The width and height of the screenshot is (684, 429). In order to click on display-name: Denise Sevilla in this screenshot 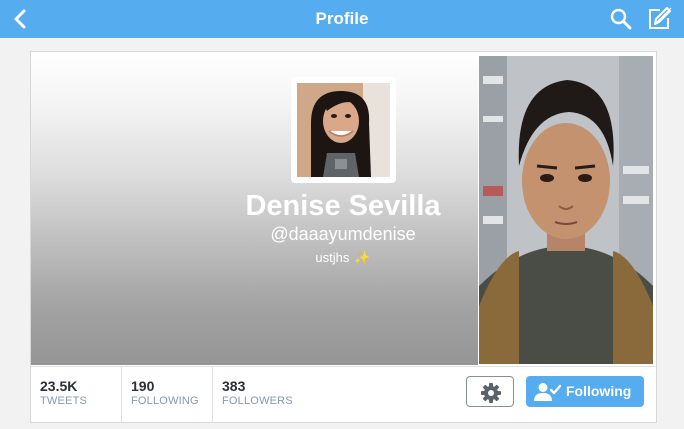, I will do `click(343, 206)`.